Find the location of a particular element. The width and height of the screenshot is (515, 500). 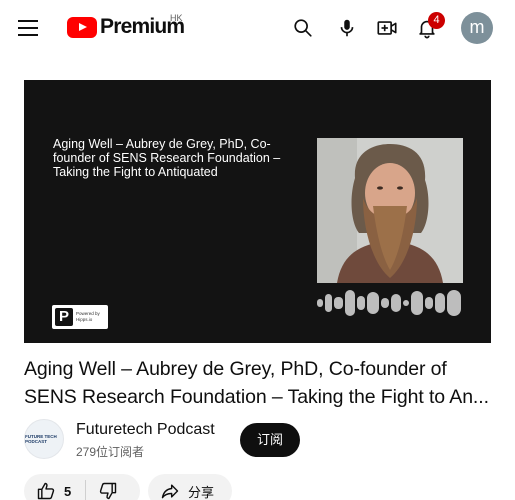

notifications-button: 4 is located at coordinates (429, 27).